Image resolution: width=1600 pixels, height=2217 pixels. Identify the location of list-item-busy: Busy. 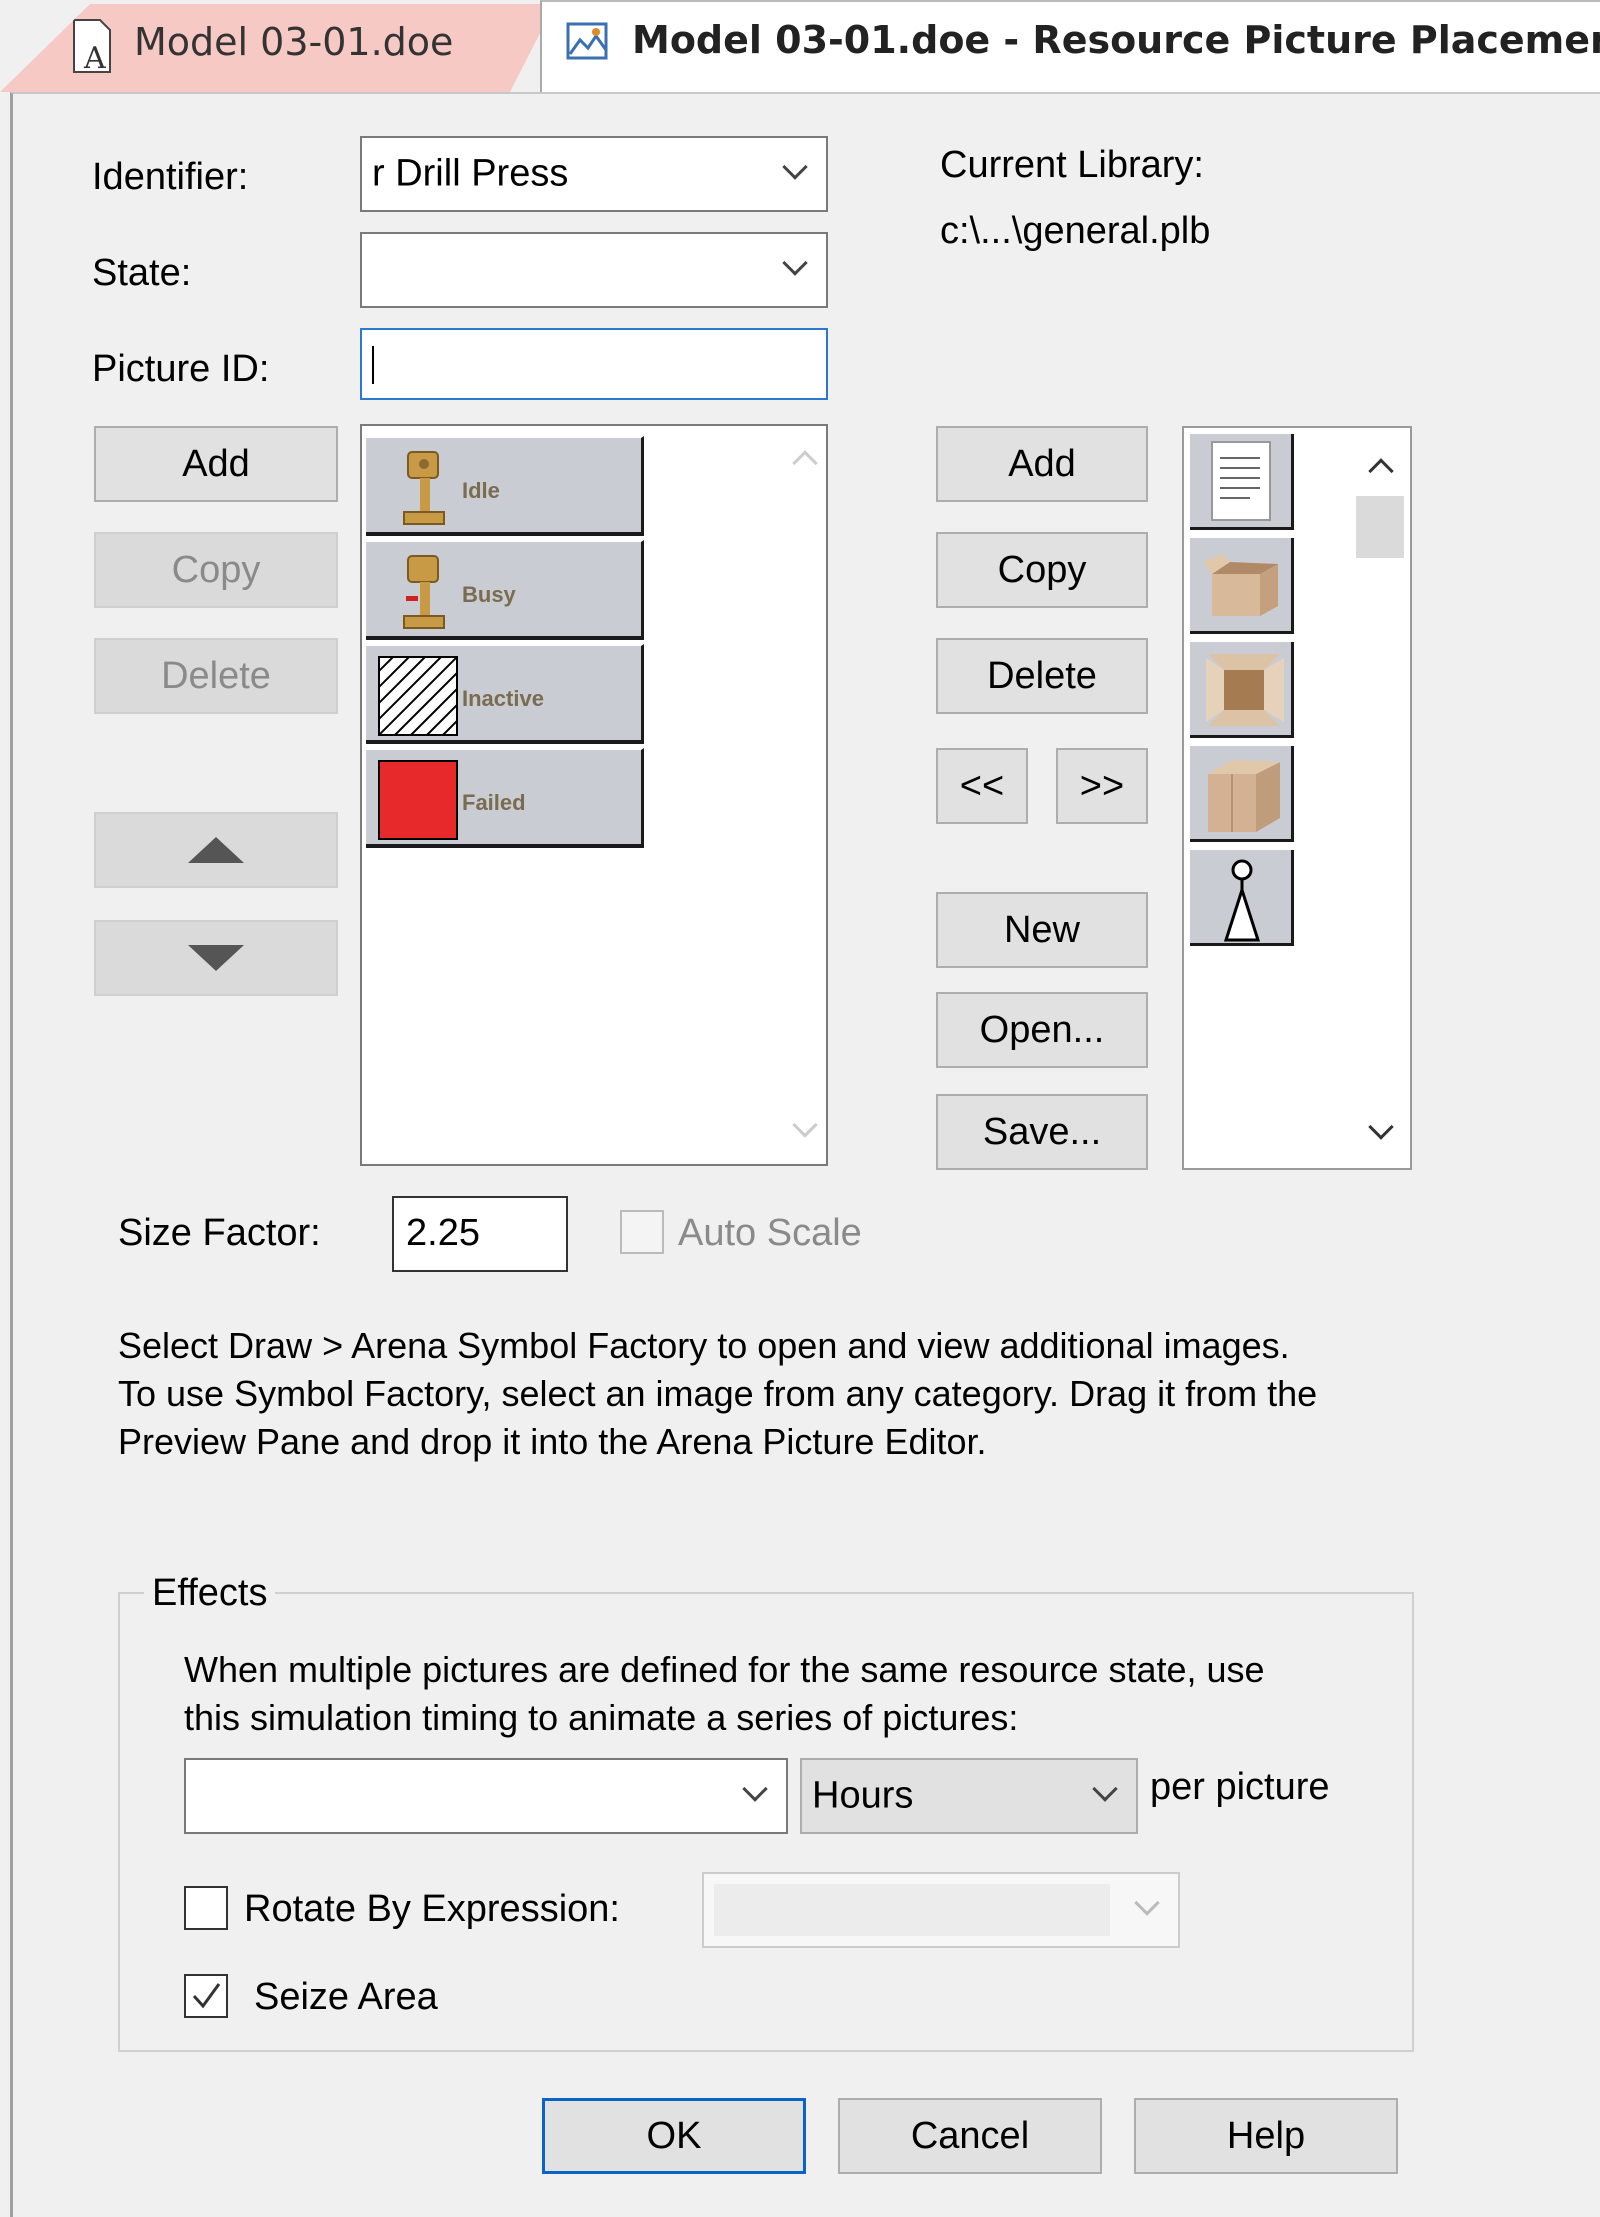
(505, 590).